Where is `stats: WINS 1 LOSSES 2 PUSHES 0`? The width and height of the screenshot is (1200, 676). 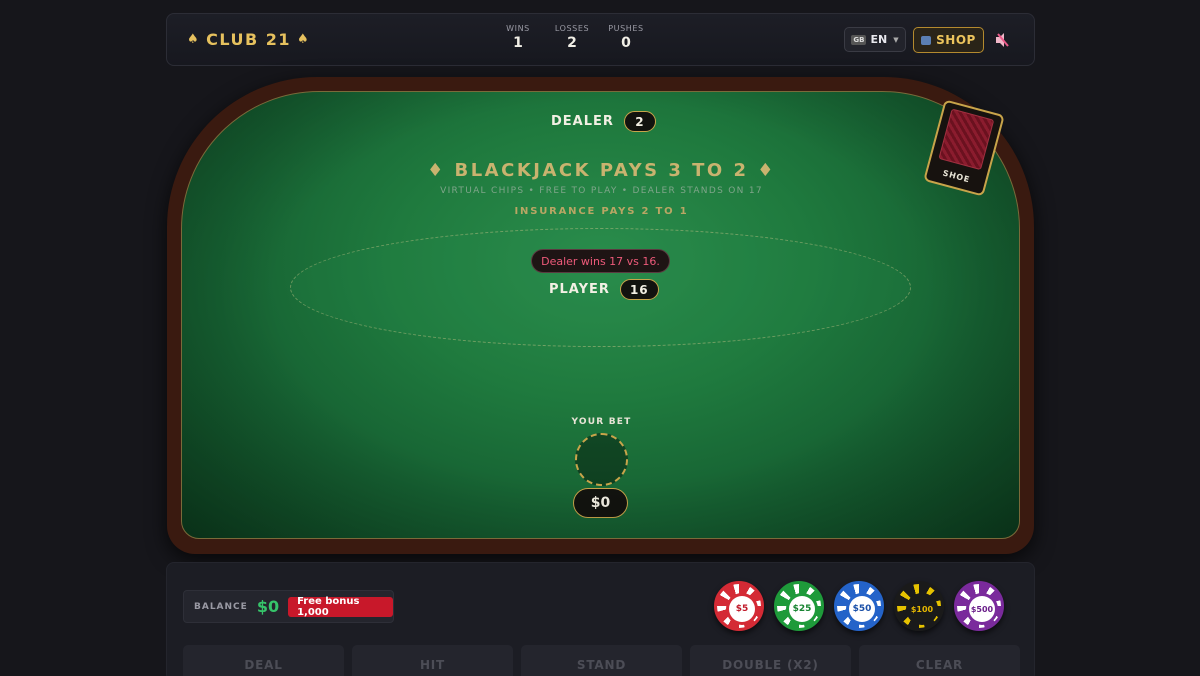
stats: WINS 1 LOSSES 2 PUSHES 0 is located at coordinates (572, 37).